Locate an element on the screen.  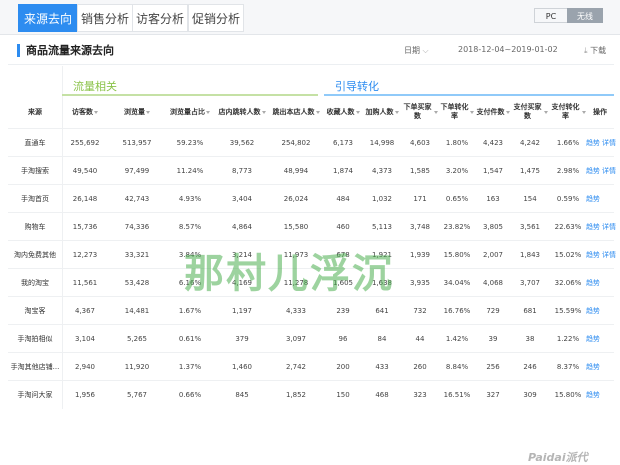
value-cell-paid-items: 3,805 is located at coordinates (493, 227).